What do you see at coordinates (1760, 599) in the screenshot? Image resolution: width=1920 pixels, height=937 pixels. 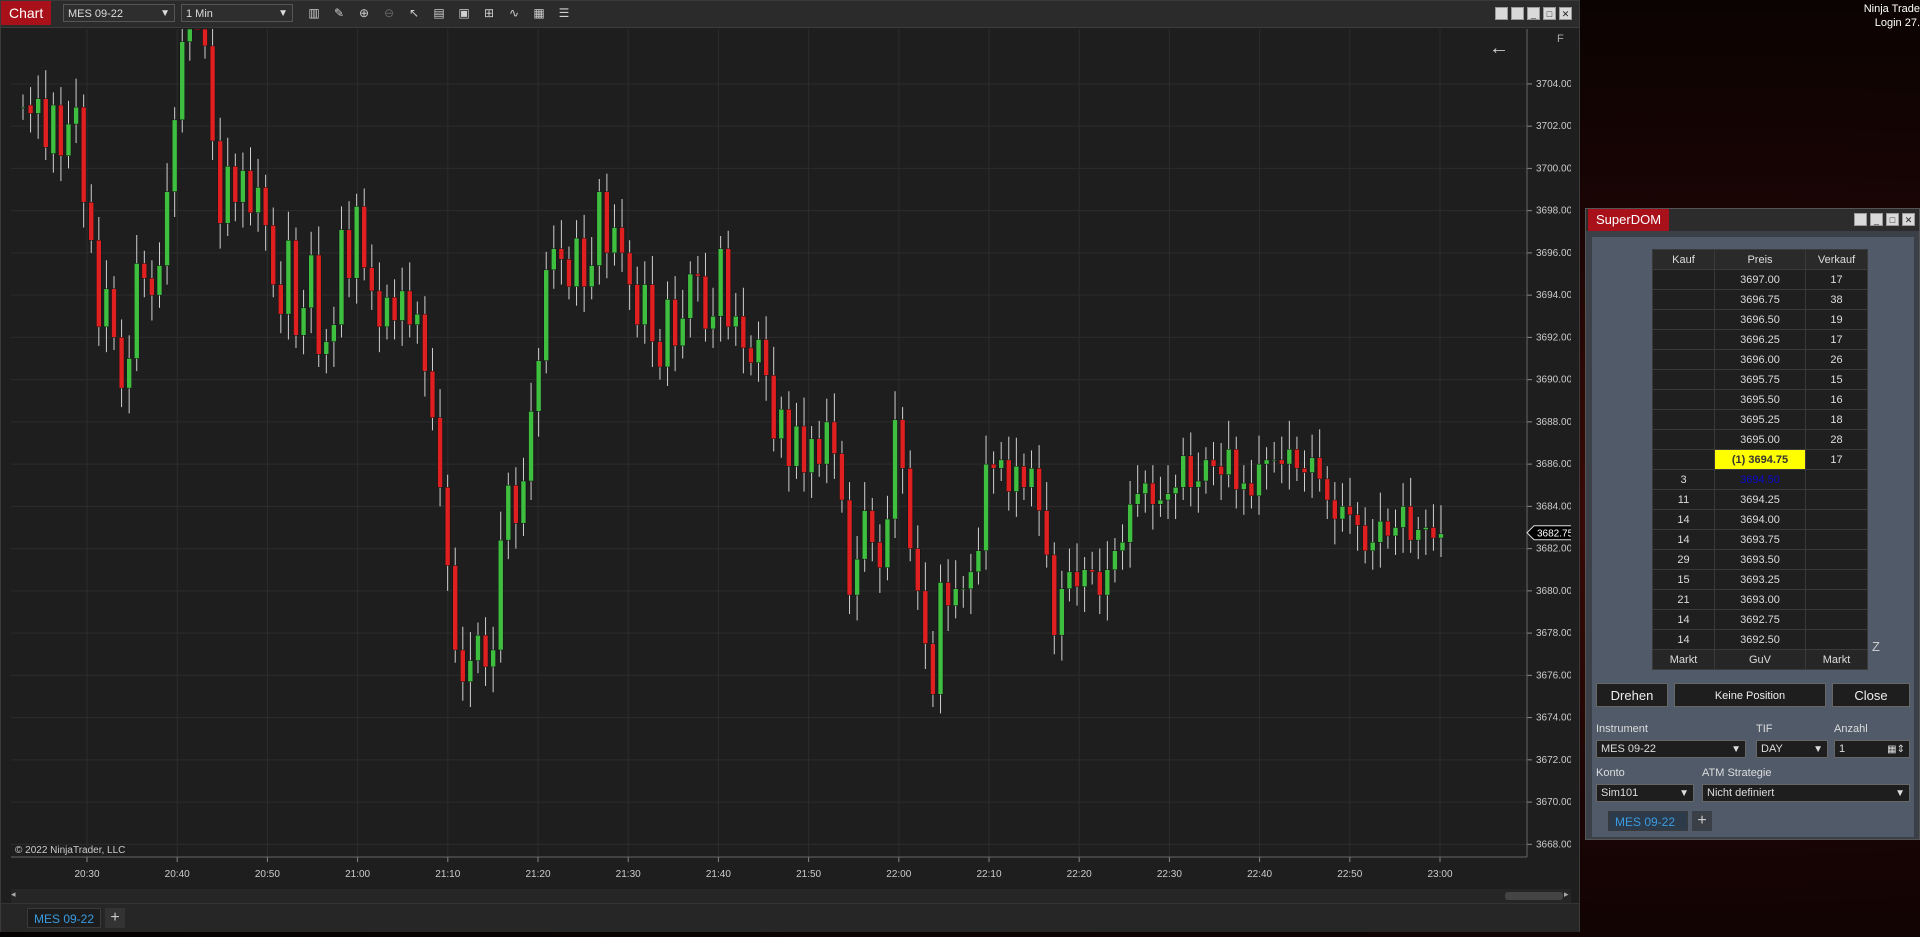 I see `price-cell: 3693.00` at bounding box center [1760, 599].